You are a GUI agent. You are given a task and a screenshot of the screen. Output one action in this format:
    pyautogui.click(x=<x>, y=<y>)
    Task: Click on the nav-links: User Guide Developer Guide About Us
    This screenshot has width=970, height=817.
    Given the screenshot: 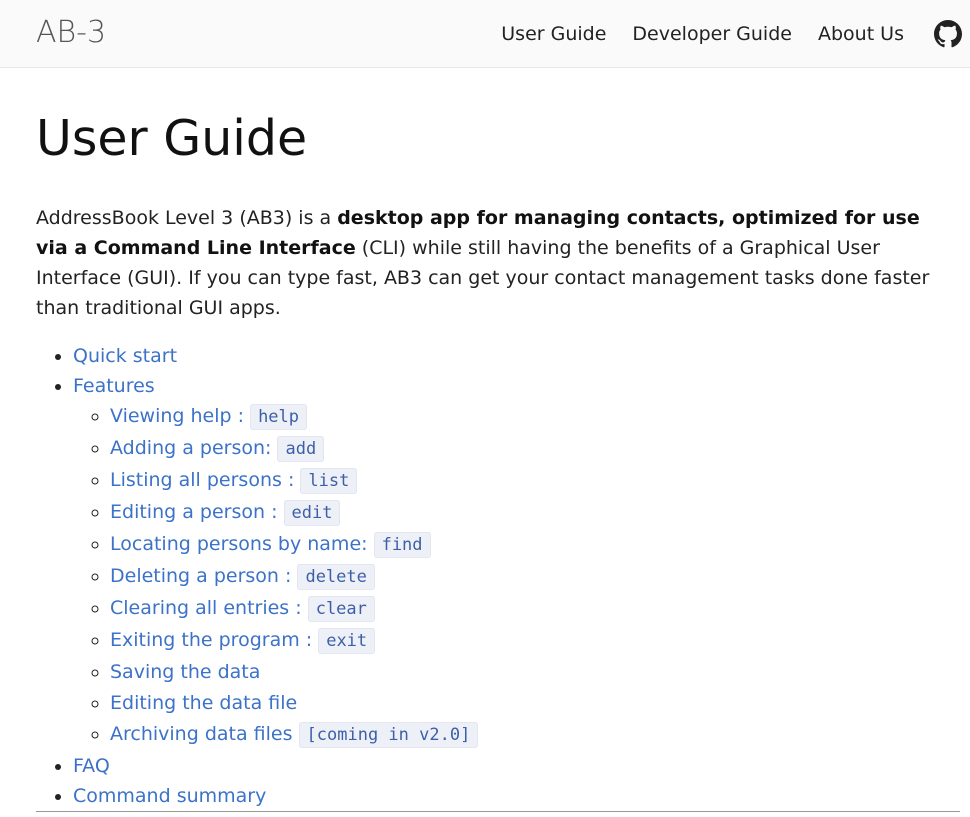 What is the action you would take?
    pyautogui.click(x=718, y=34)
    